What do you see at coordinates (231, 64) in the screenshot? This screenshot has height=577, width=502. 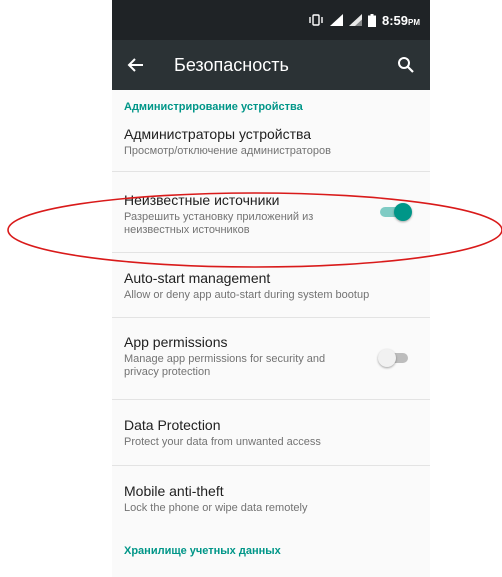 I see `page-title: Безопасность` at bounding box center [231, 64].